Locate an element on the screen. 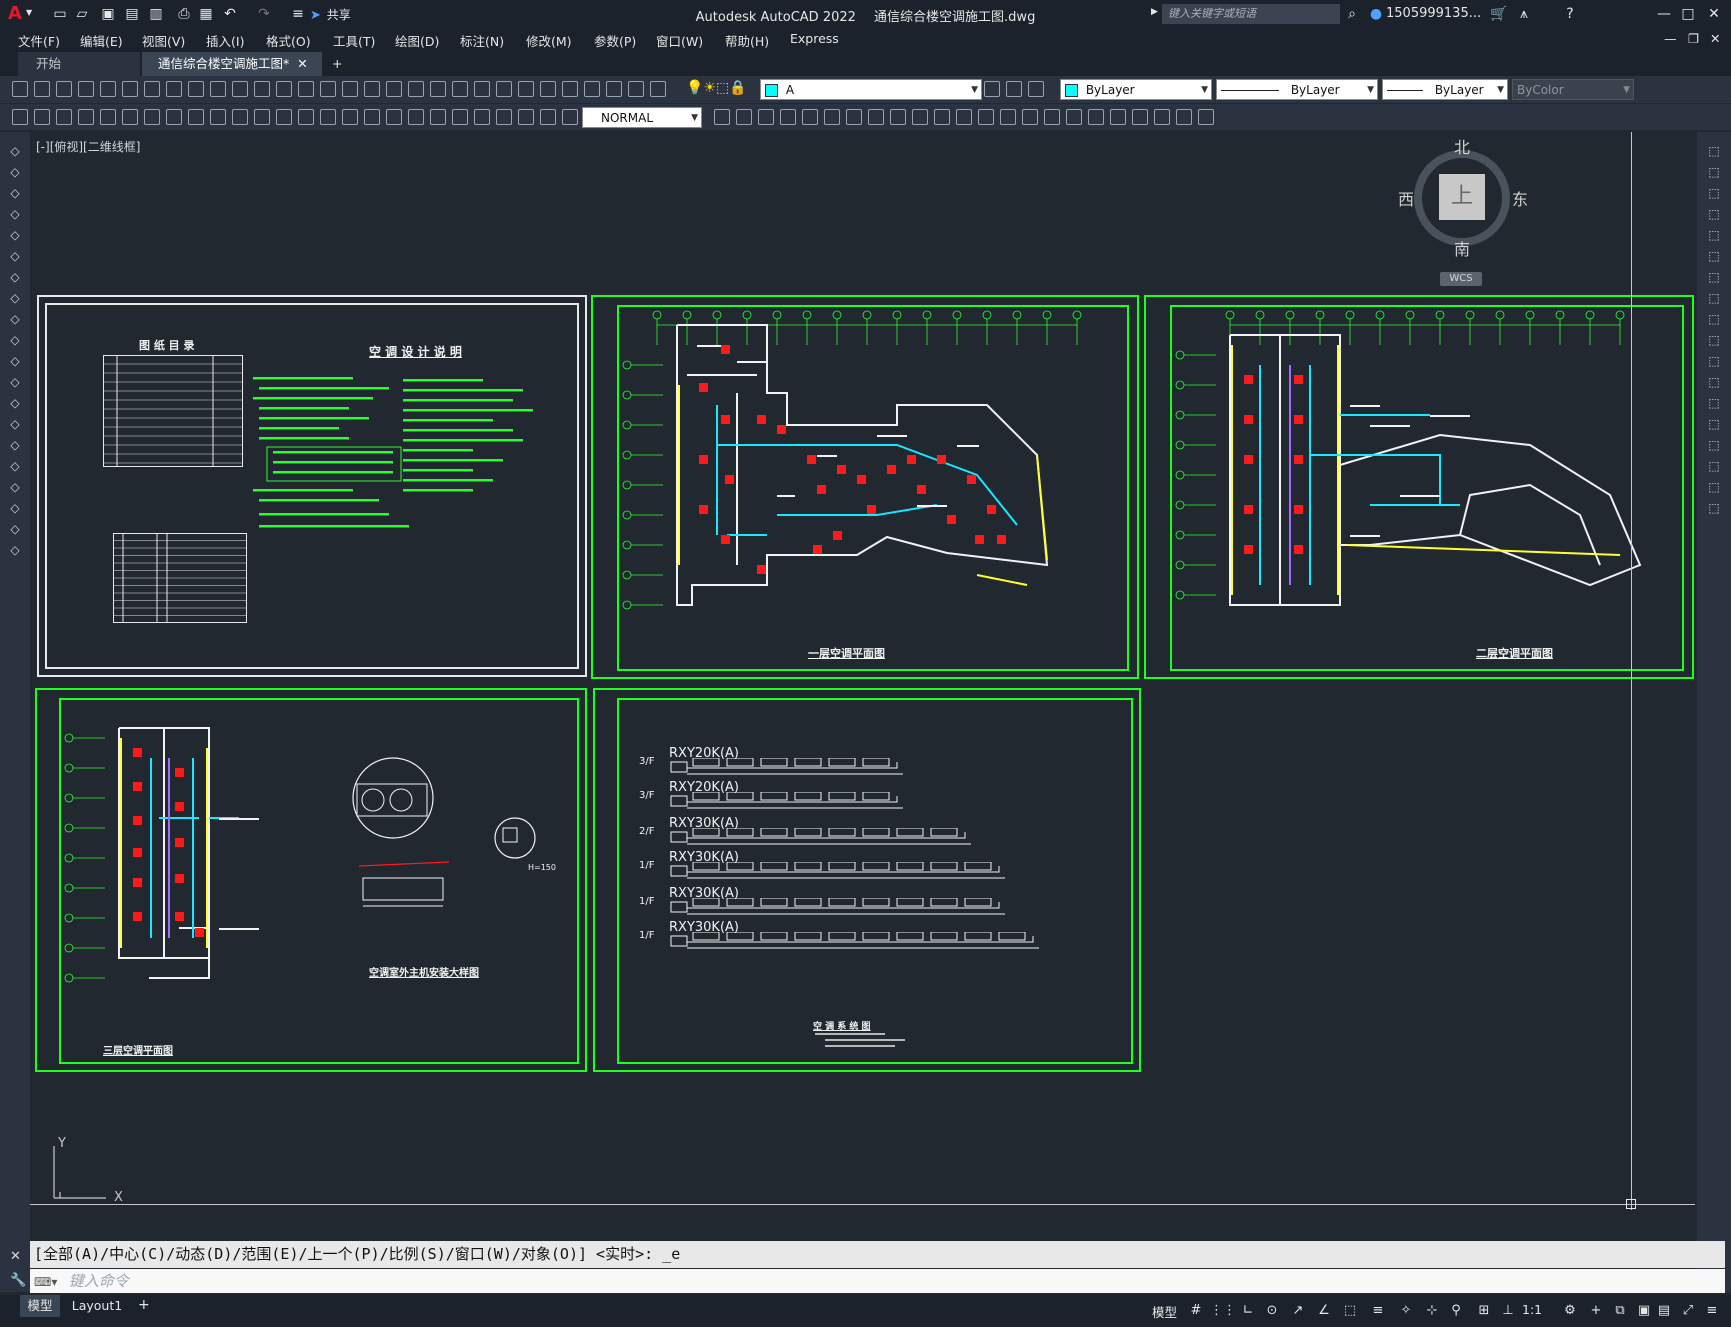 Image resolution: width=1731 pixels, height=1327 pixels. status-toggle-icon: ⧉ is located at coordinates (1620, 1311).